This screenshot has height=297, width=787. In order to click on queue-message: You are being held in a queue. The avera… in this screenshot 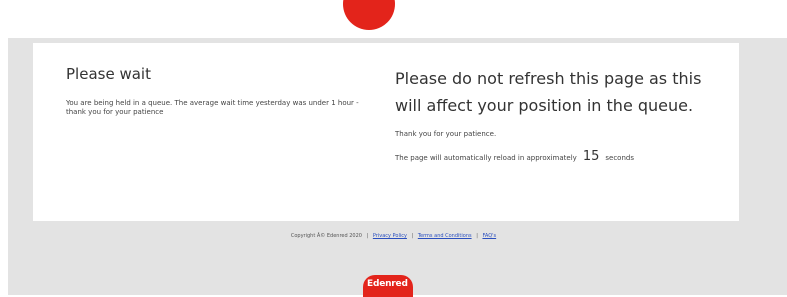, I will do `click(212, 107)`.